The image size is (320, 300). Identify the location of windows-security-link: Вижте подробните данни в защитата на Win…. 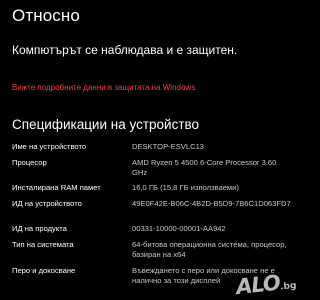
(103, 87).